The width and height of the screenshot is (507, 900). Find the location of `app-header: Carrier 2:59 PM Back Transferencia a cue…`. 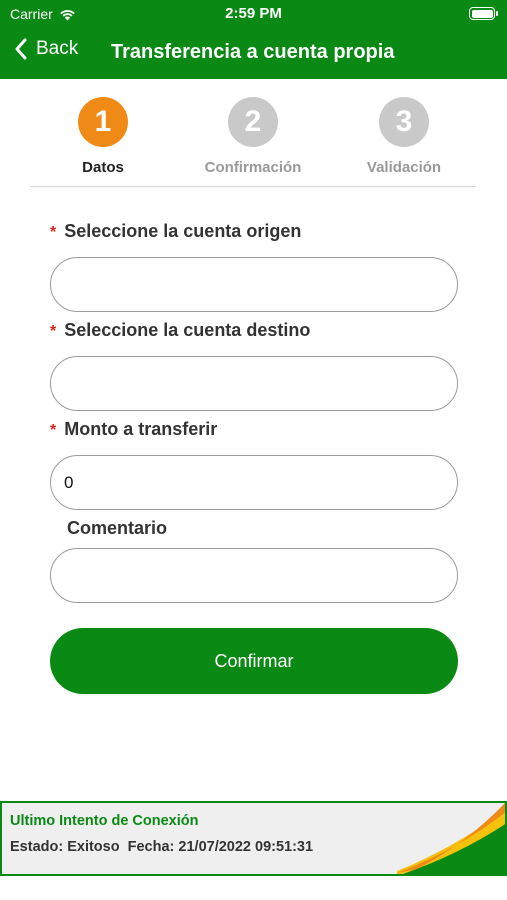

app-header: Carrier 2:59 PM Back Transferencia a cue… is located at coordinates (253, 39).